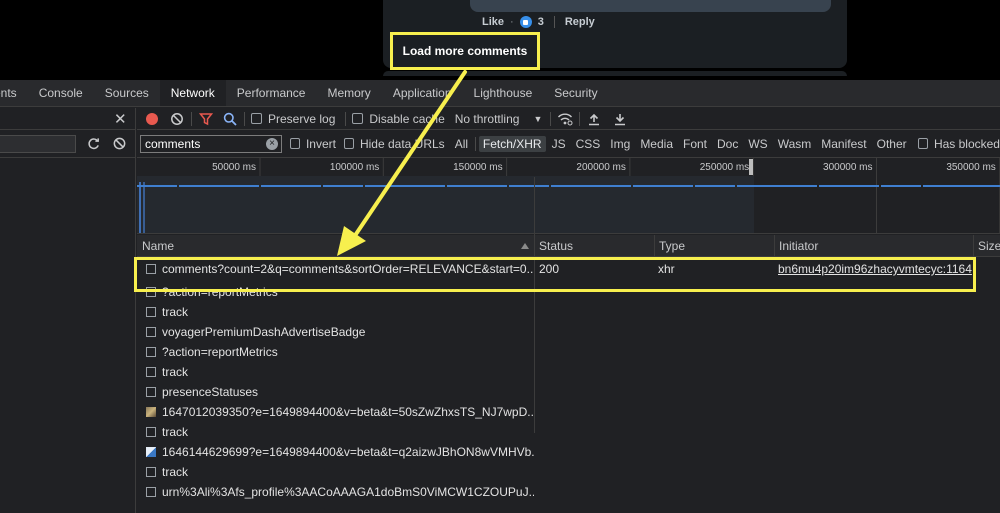 Image resolution: width=1000 pixels, height=513 pixels. I want to click on image-icon, so click(151, 412).